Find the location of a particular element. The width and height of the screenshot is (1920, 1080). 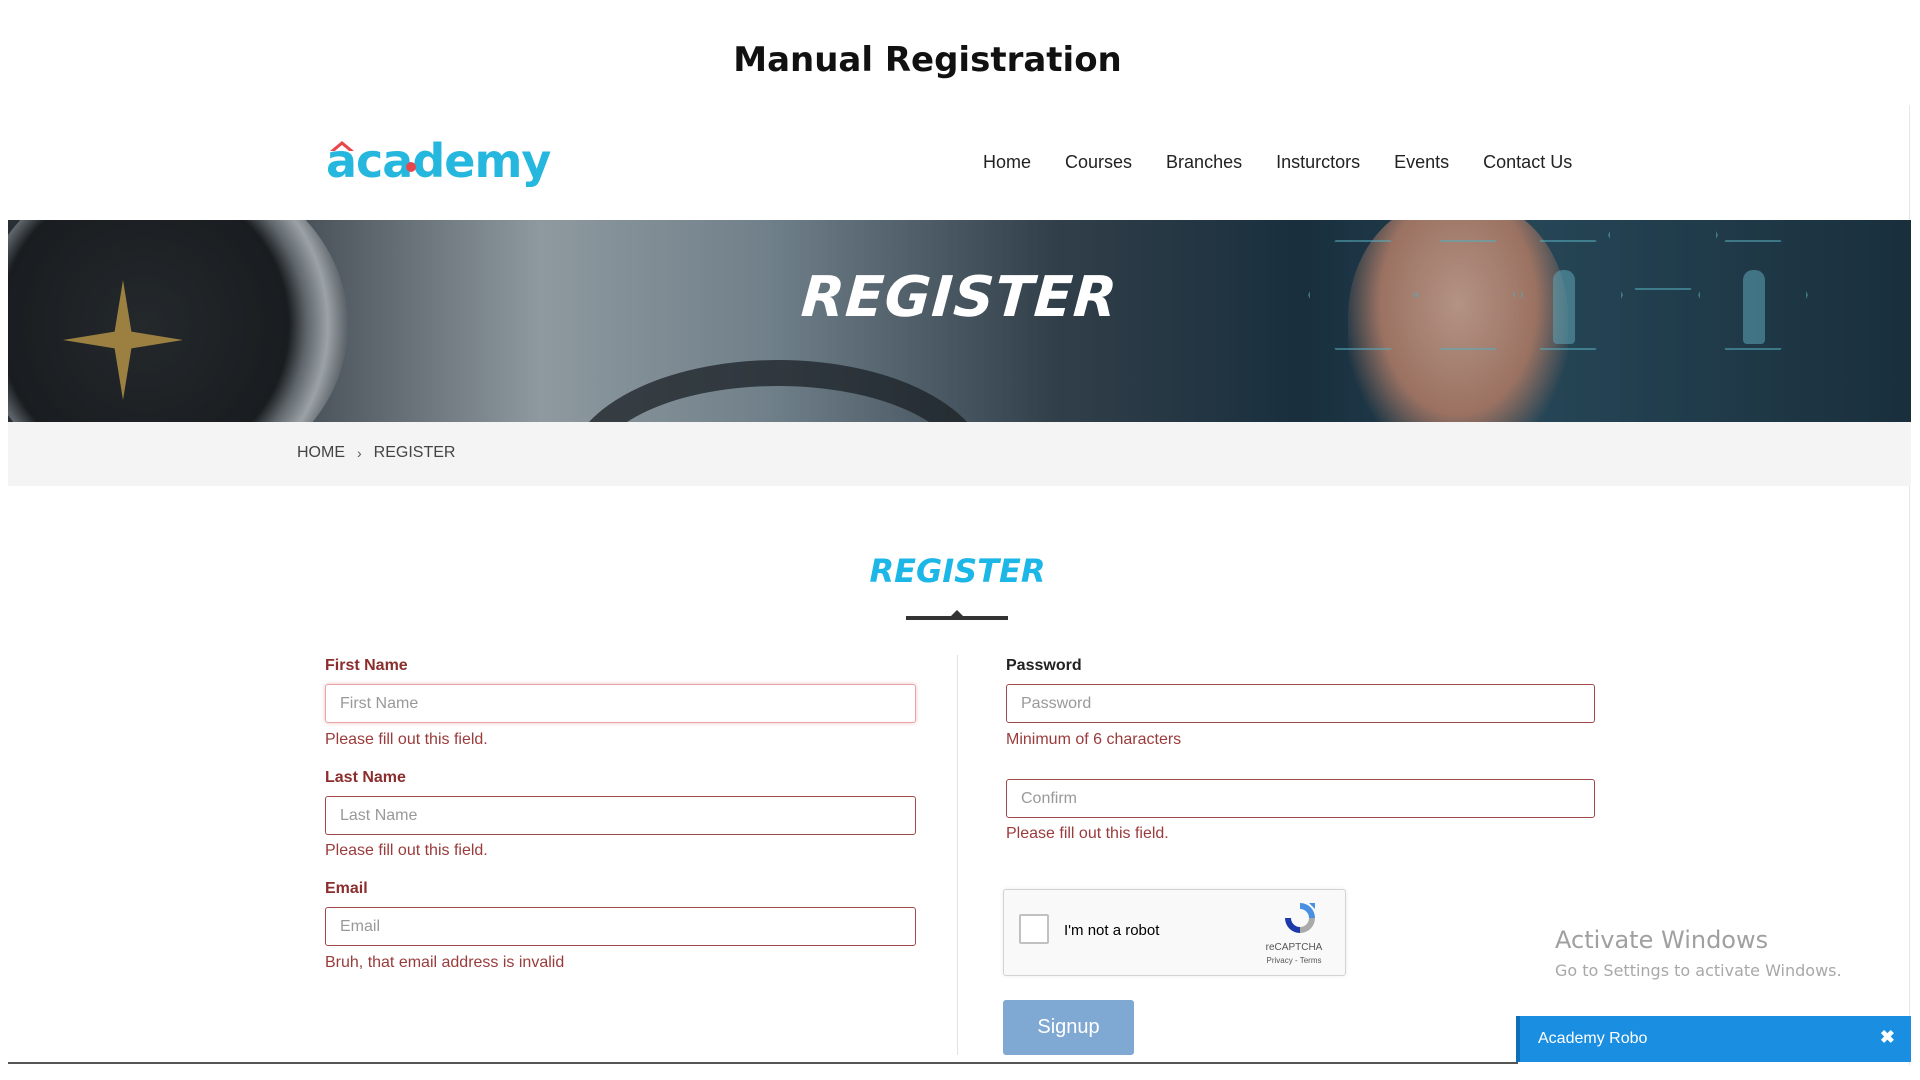

email-input is located at coordinates (620, 926).